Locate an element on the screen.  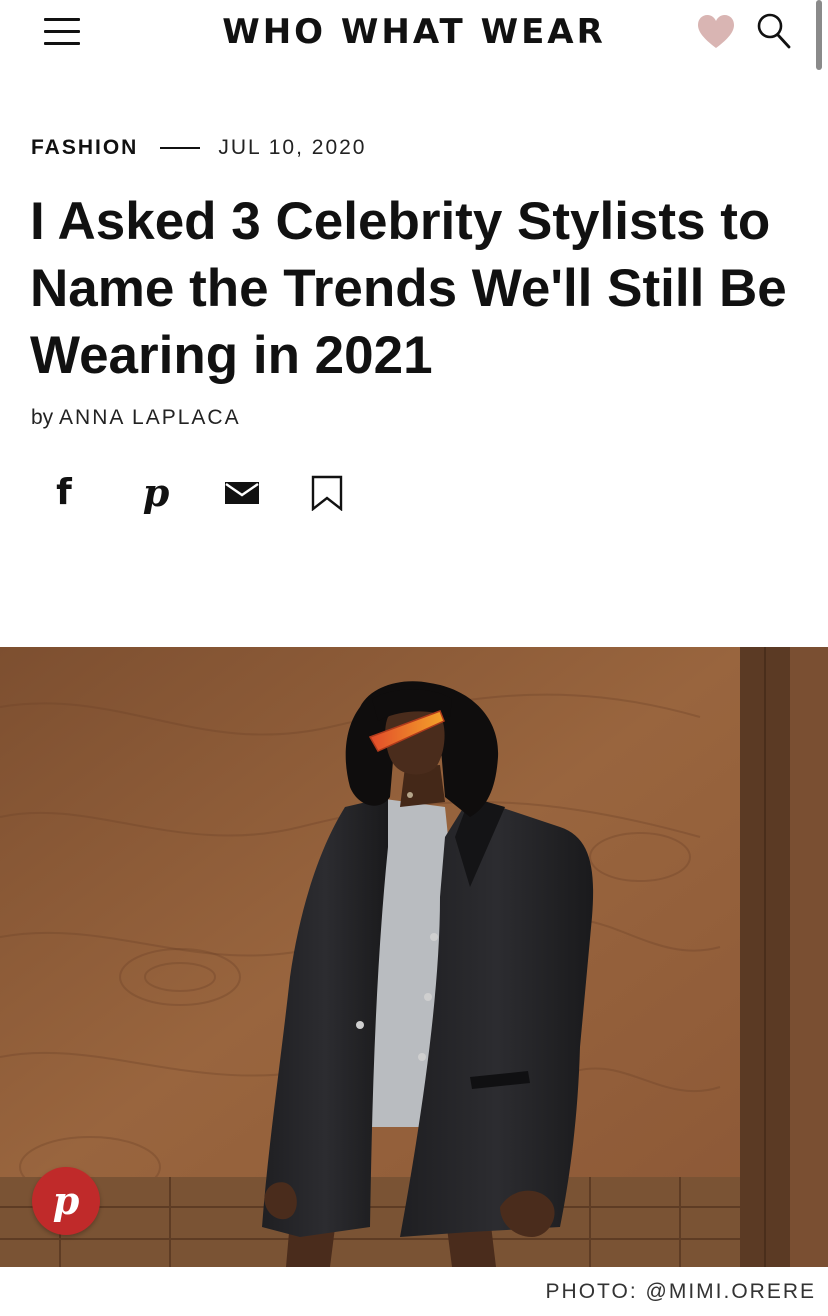
heart-icon is located at coordinates (716, 32).